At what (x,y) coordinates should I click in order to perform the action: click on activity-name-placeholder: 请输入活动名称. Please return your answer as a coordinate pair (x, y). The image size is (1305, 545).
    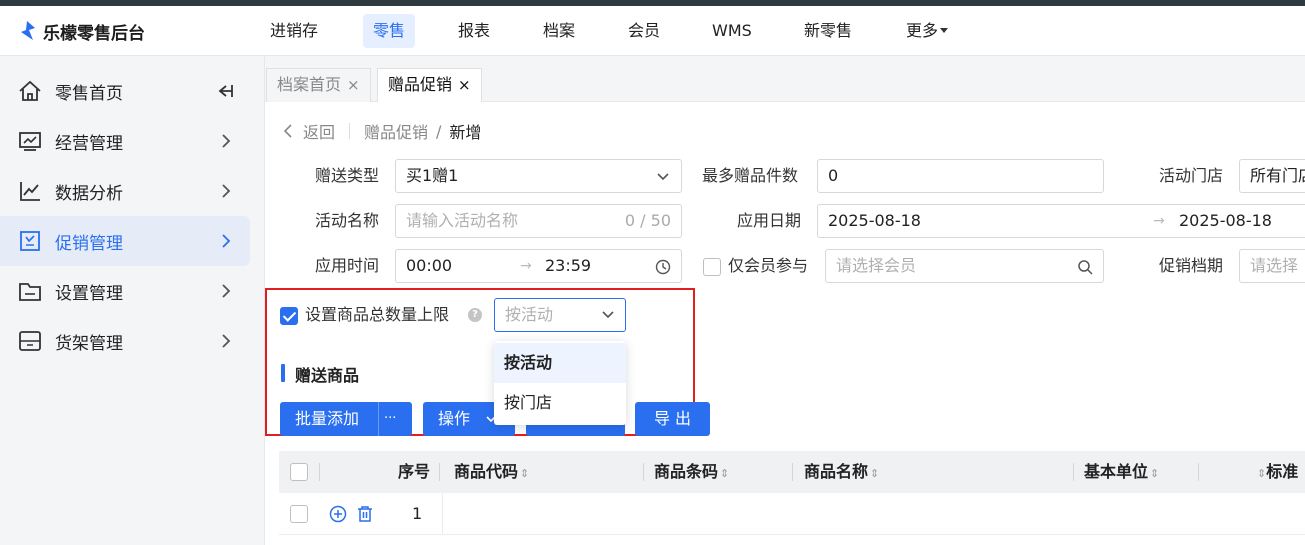
    Looking at the image, I should click on (462, 220).